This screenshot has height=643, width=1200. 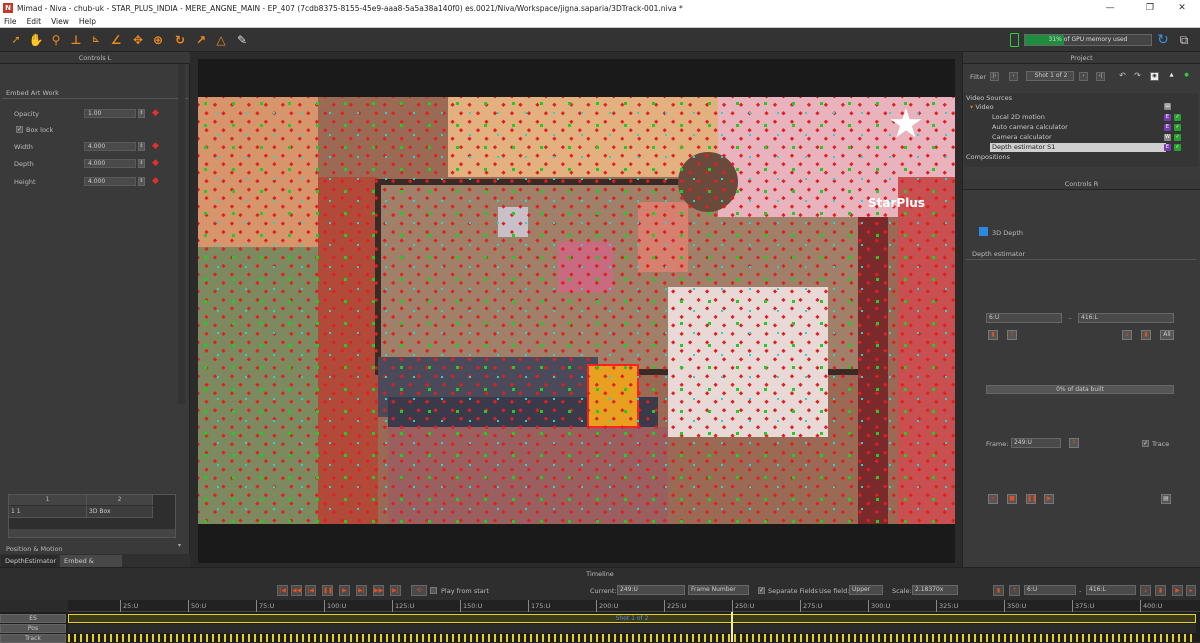 What do you see at coordinates (1146, 335) in the screenshot?
I see `set-end-button: ▮` at bounding box center [1146, 335].